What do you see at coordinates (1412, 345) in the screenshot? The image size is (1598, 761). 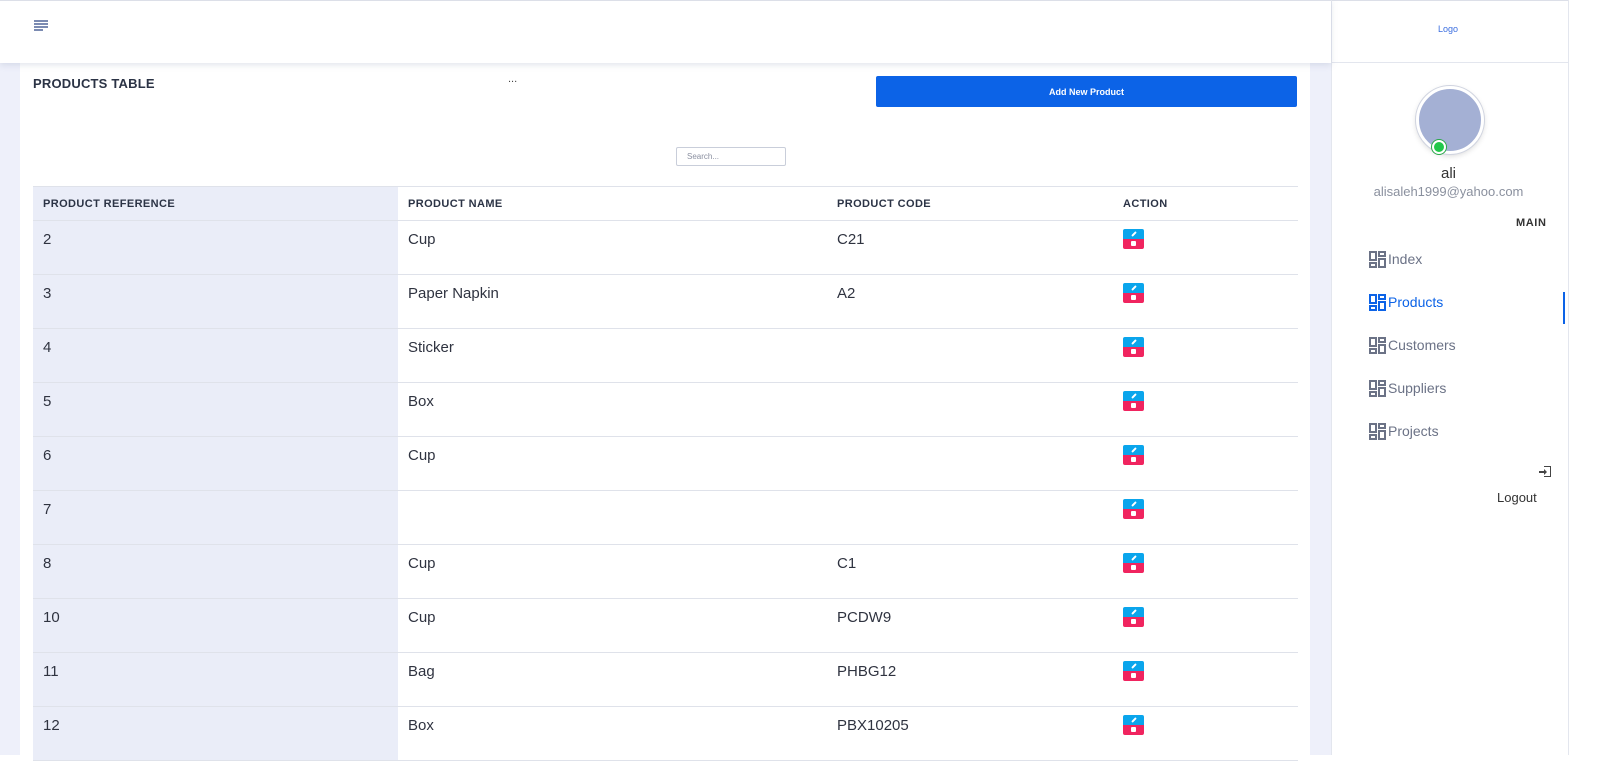 I see `sidebar-item-customers: Customers` at bounding box center [1412, 345].